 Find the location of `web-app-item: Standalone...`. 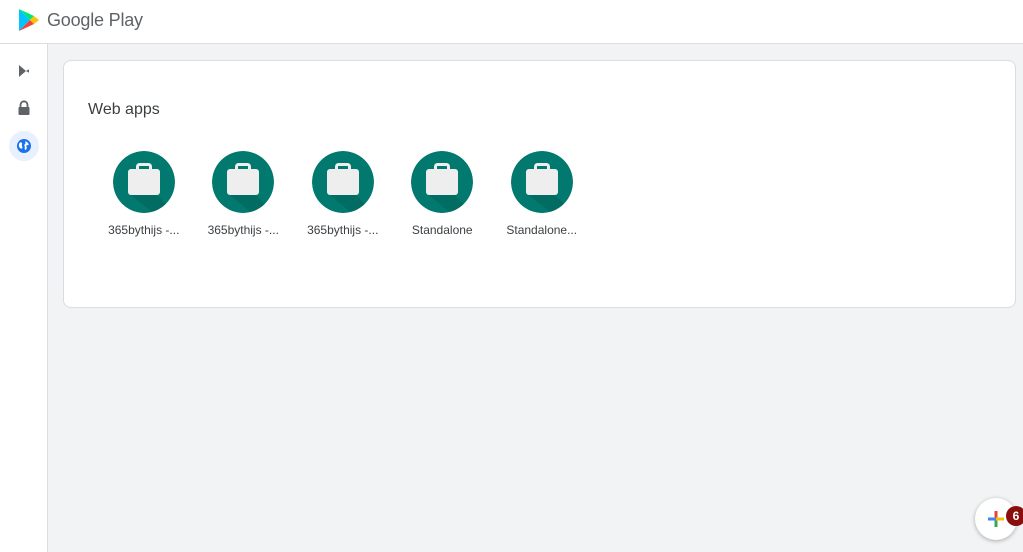

web-app-item: Standalone... is located at coordinates (542, 194).